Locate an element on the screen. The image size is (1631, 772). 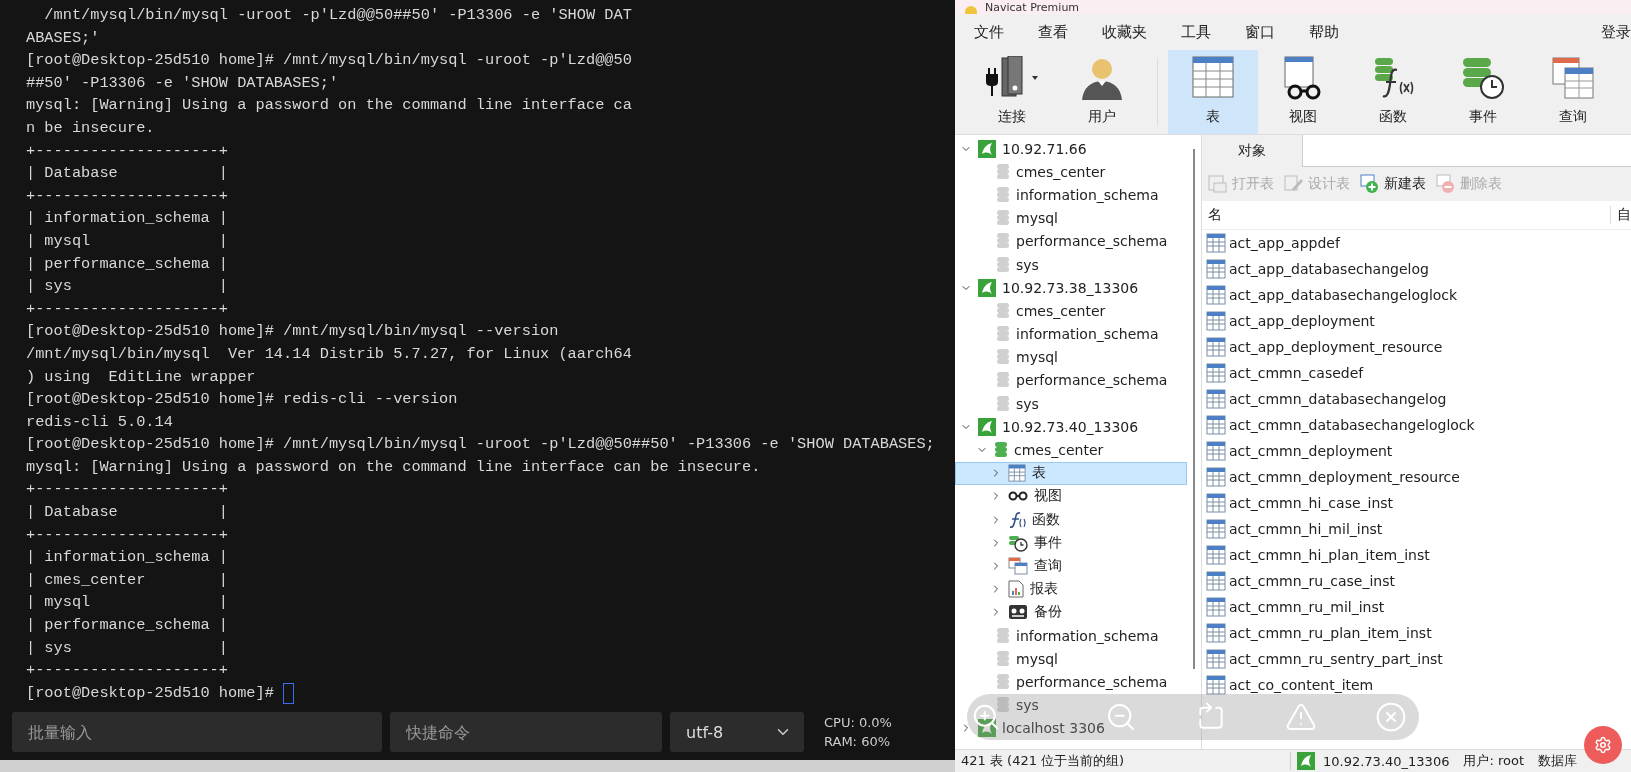
column-header: 名 is located at coordinates (1406, 215).